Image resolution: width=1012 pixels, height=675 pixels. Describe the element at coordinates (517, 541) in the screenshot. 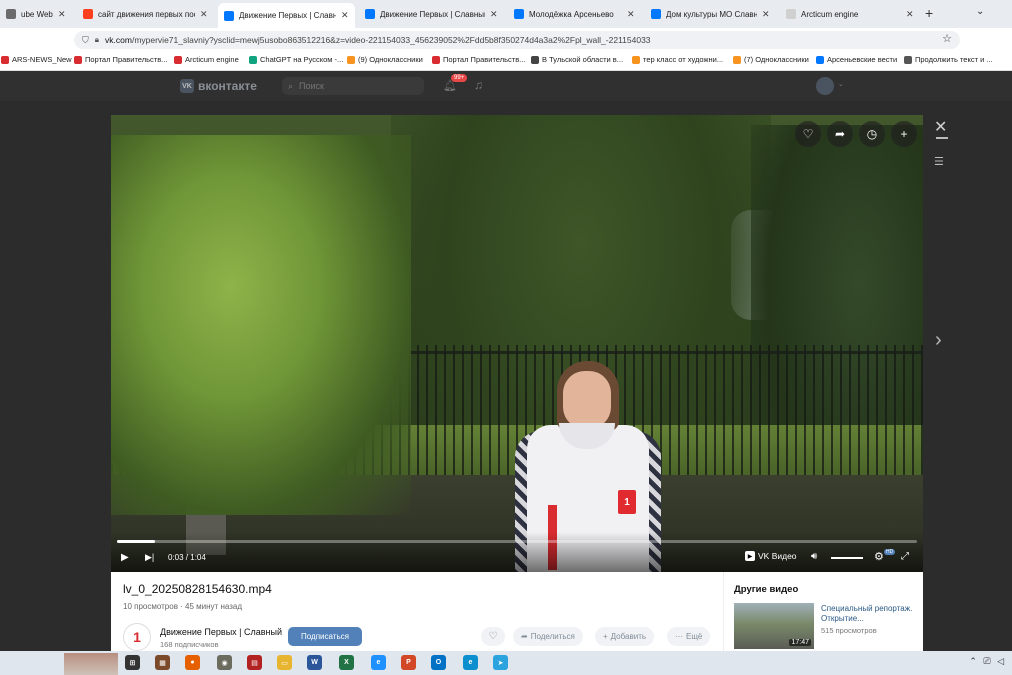

I see `progress-bar` at that location.